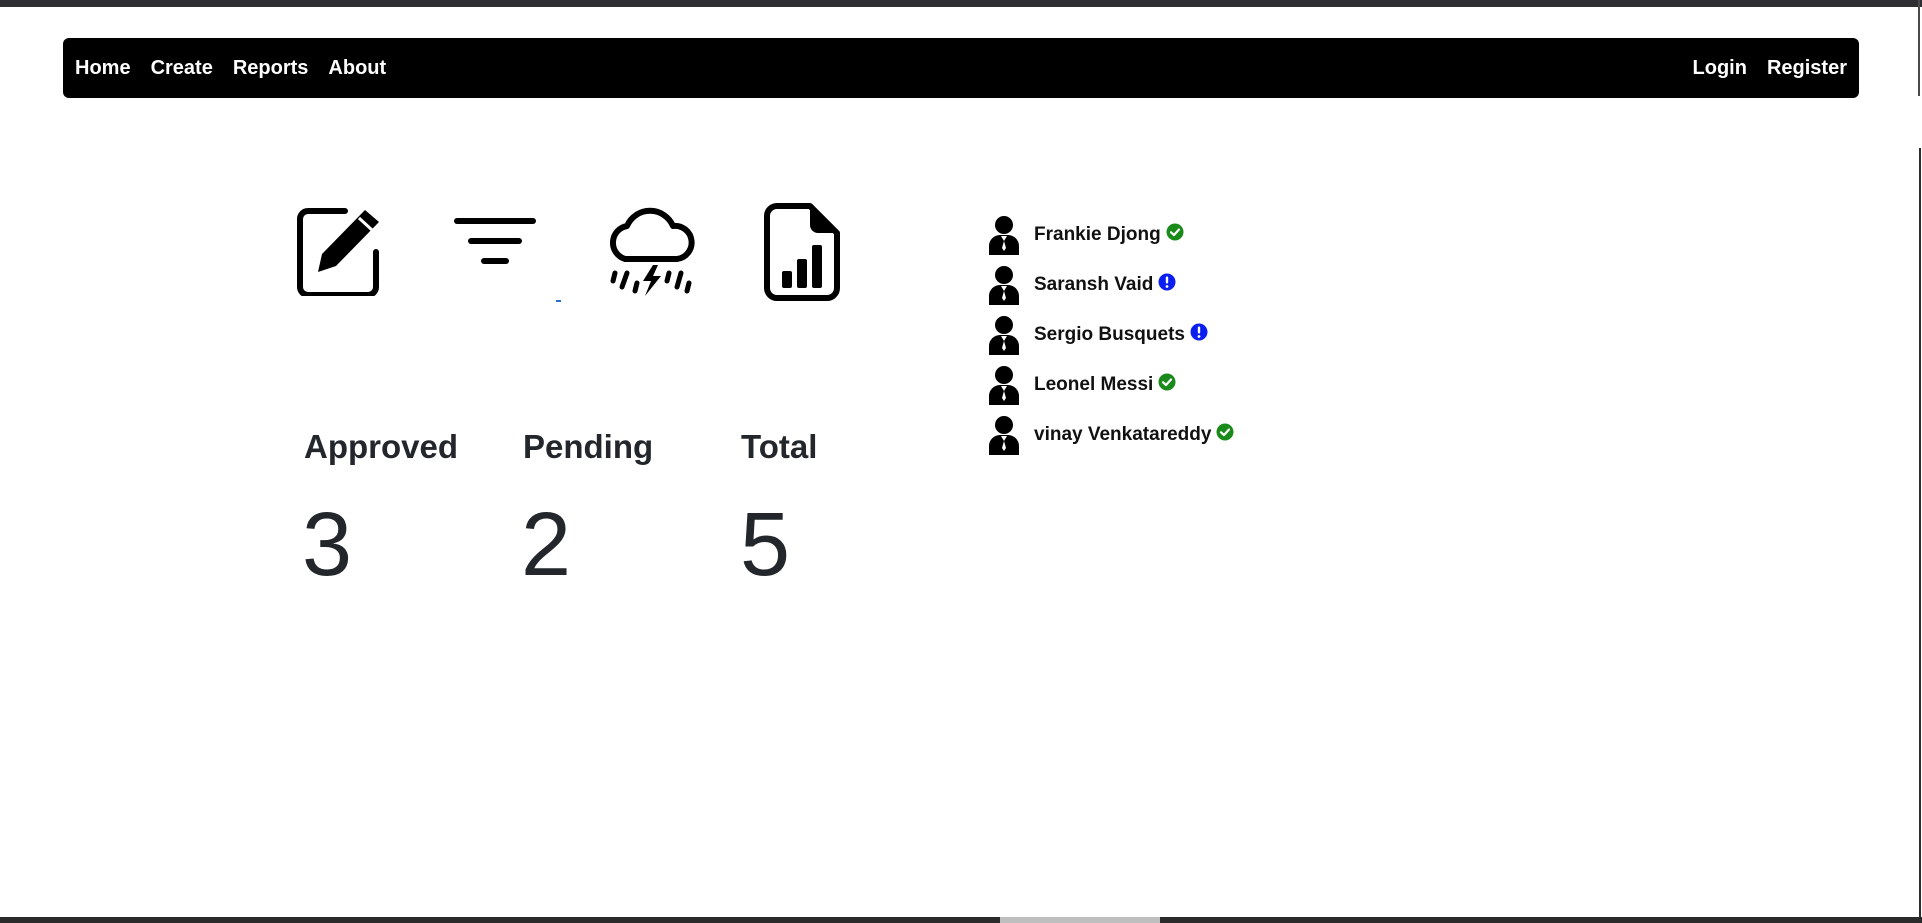 The image size is (1922, 923). What do you see at coordinates (381, 446) in the screenshot?
I see `approved-label: Approved` at bounding box center [381, 446].